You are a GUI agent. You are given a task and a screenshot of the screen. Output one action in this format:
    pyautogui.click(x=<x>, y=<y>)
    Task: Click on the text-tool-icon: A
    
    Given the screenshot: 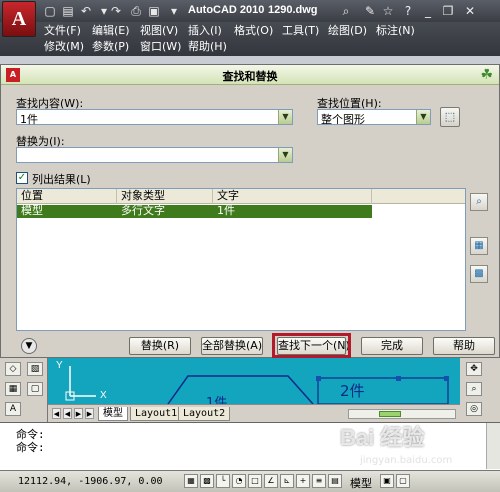 What is the action you would take?
    pyautogui.click(x=13, y=409)
    